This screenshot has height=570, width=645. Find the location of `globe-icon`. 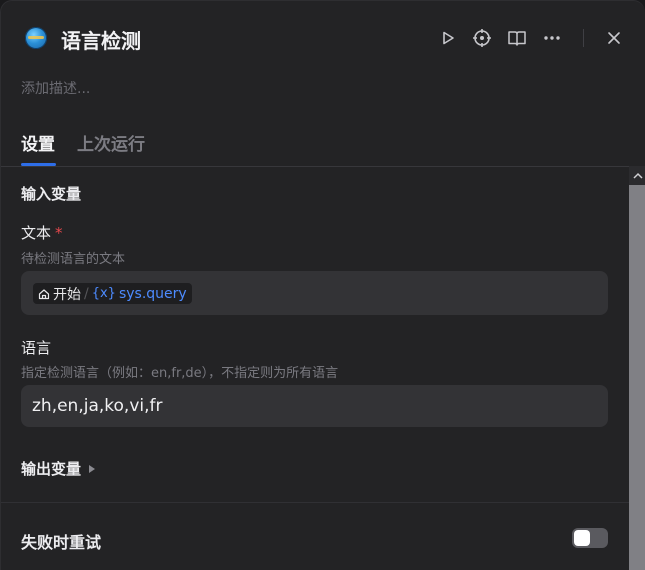

globe-icon is located at coordinates (36, 38).